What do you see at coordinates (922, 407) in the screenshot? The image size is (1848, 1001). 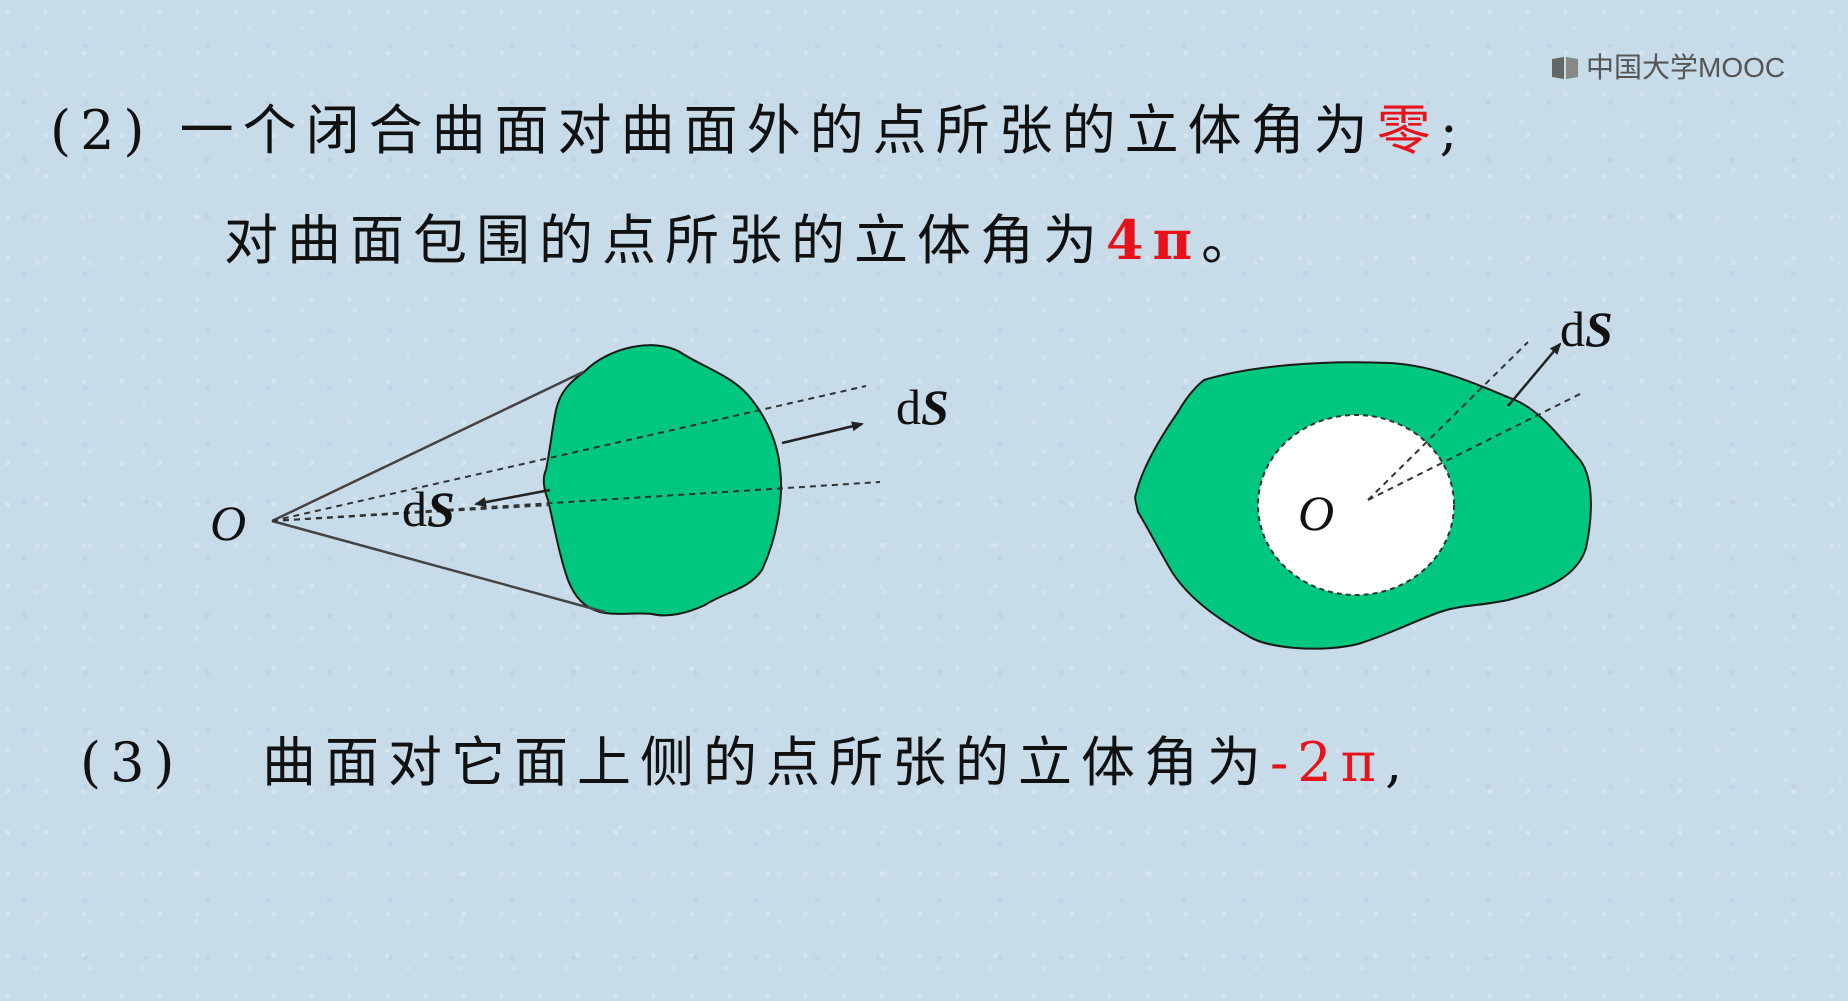 I see `ds-label-outer: dS` at bounding box center [922, 407].